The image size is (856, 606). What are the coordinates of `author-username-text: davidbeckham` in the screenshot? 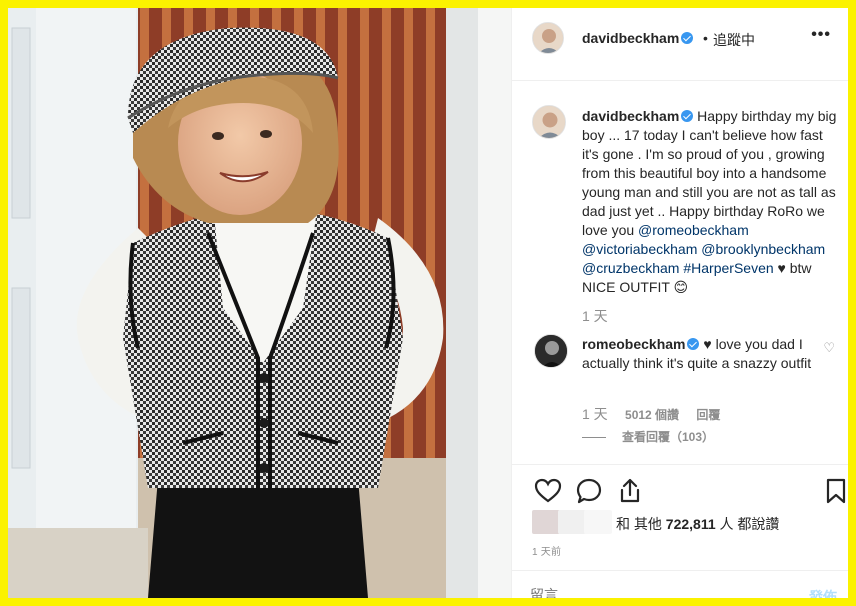 It's located at (630, 38).